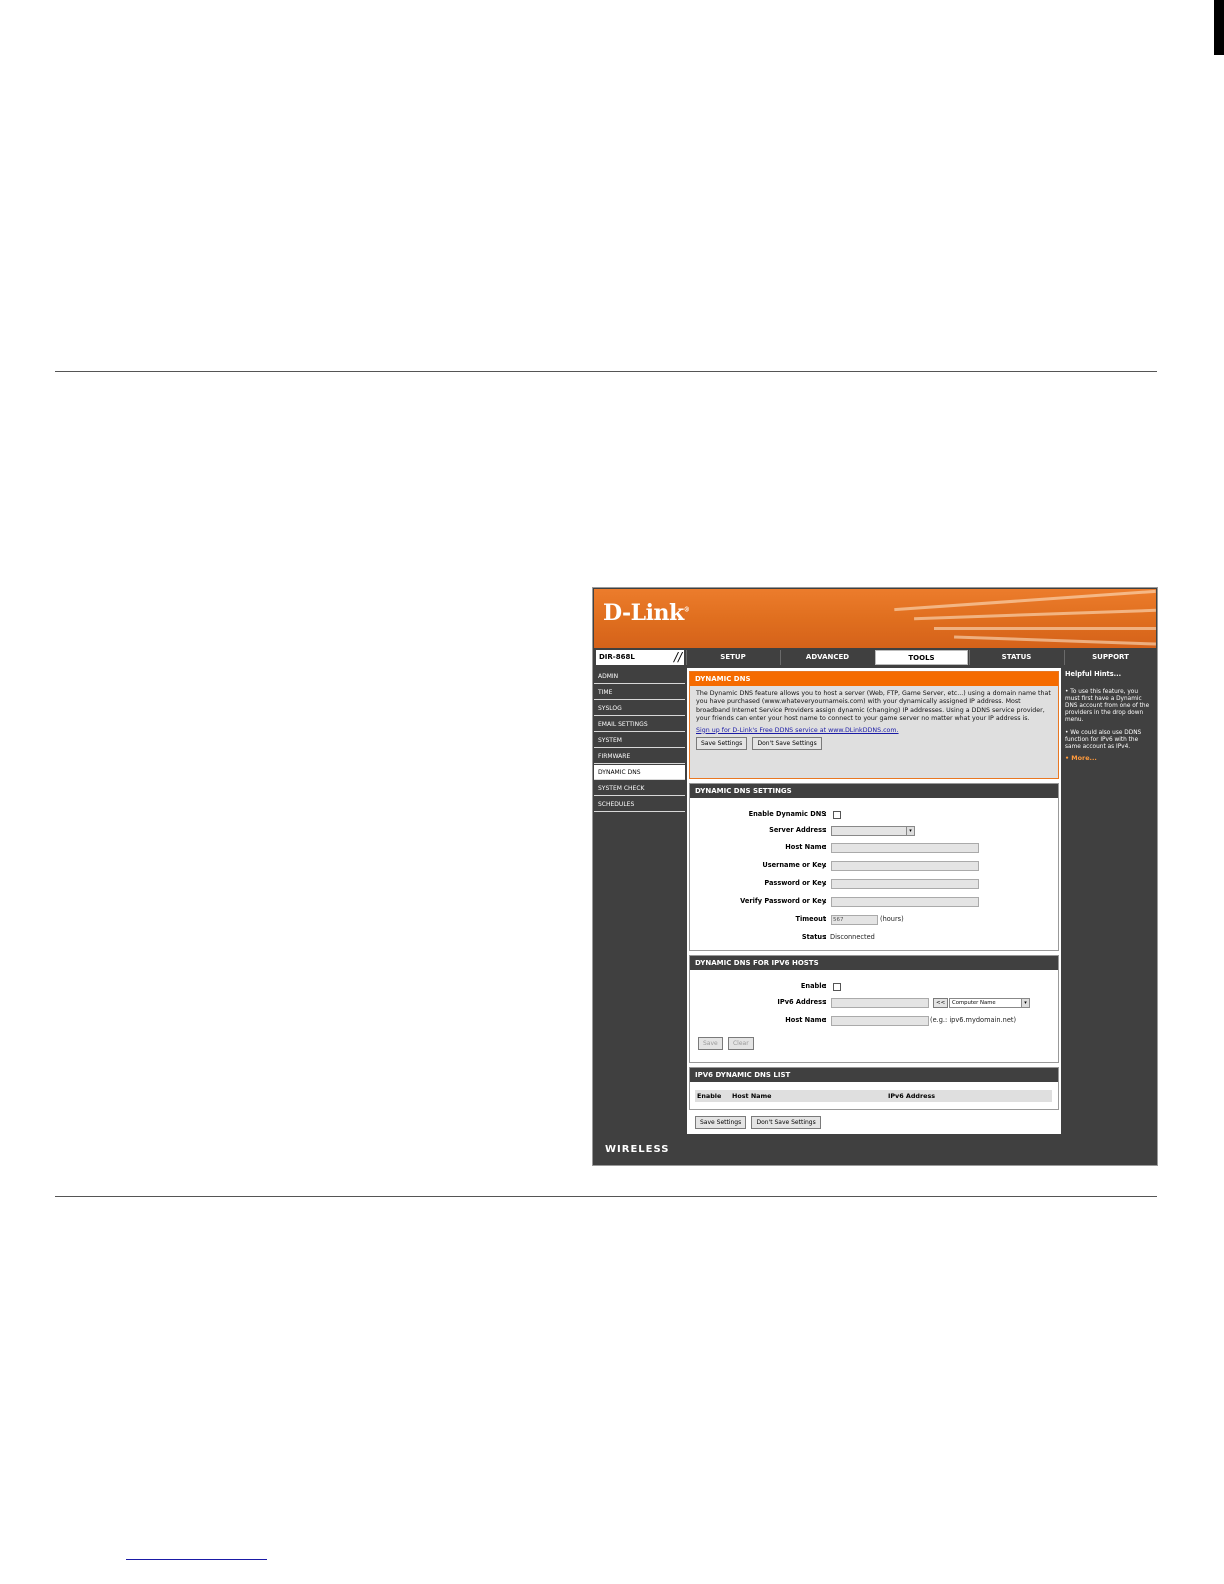  I want to click on timeout-unit: (hours), so click(892, 919).